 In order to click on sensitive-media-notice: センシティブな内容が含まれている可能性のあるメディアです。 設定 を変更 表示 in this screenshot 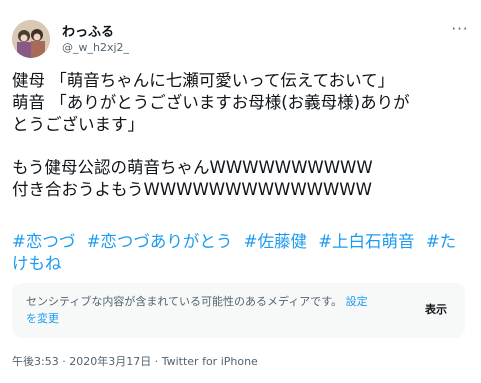, I will do `click(238, 310)`.